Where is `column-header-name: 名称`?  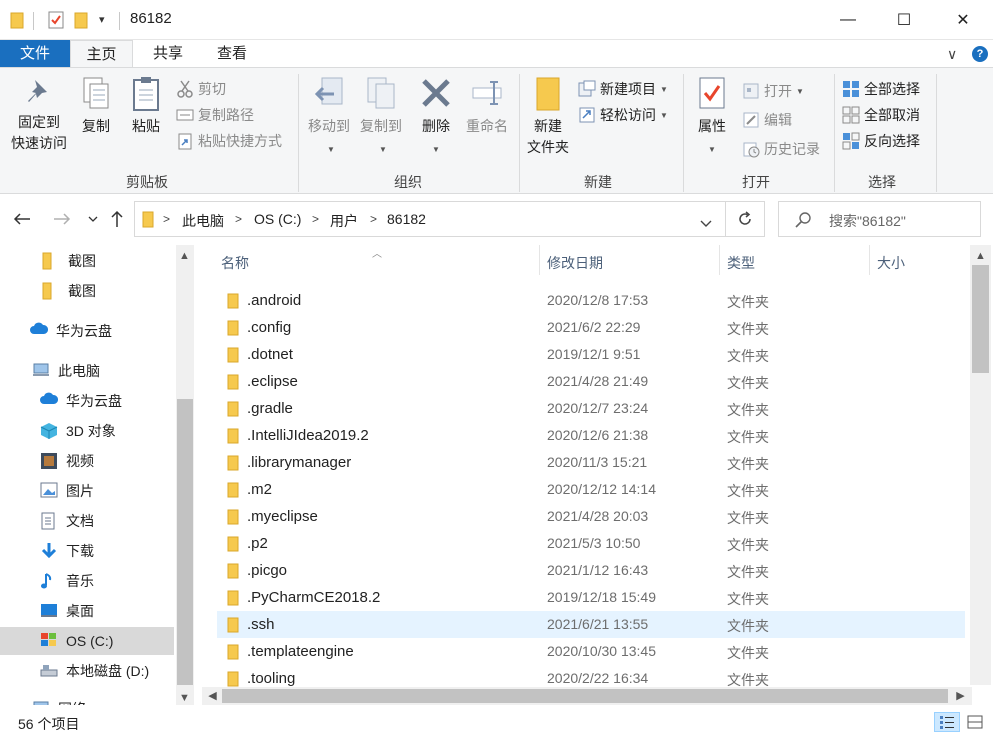
column-header-name: 名称 is located at coordinates (235, 263).